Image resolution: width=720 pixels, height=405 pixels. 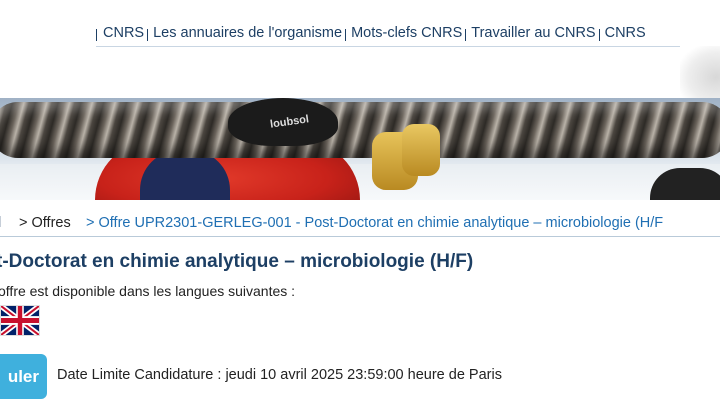 I want to click on nav-link-annuaires: Les annuaires de l'organisme, so click(x=246, y=33).